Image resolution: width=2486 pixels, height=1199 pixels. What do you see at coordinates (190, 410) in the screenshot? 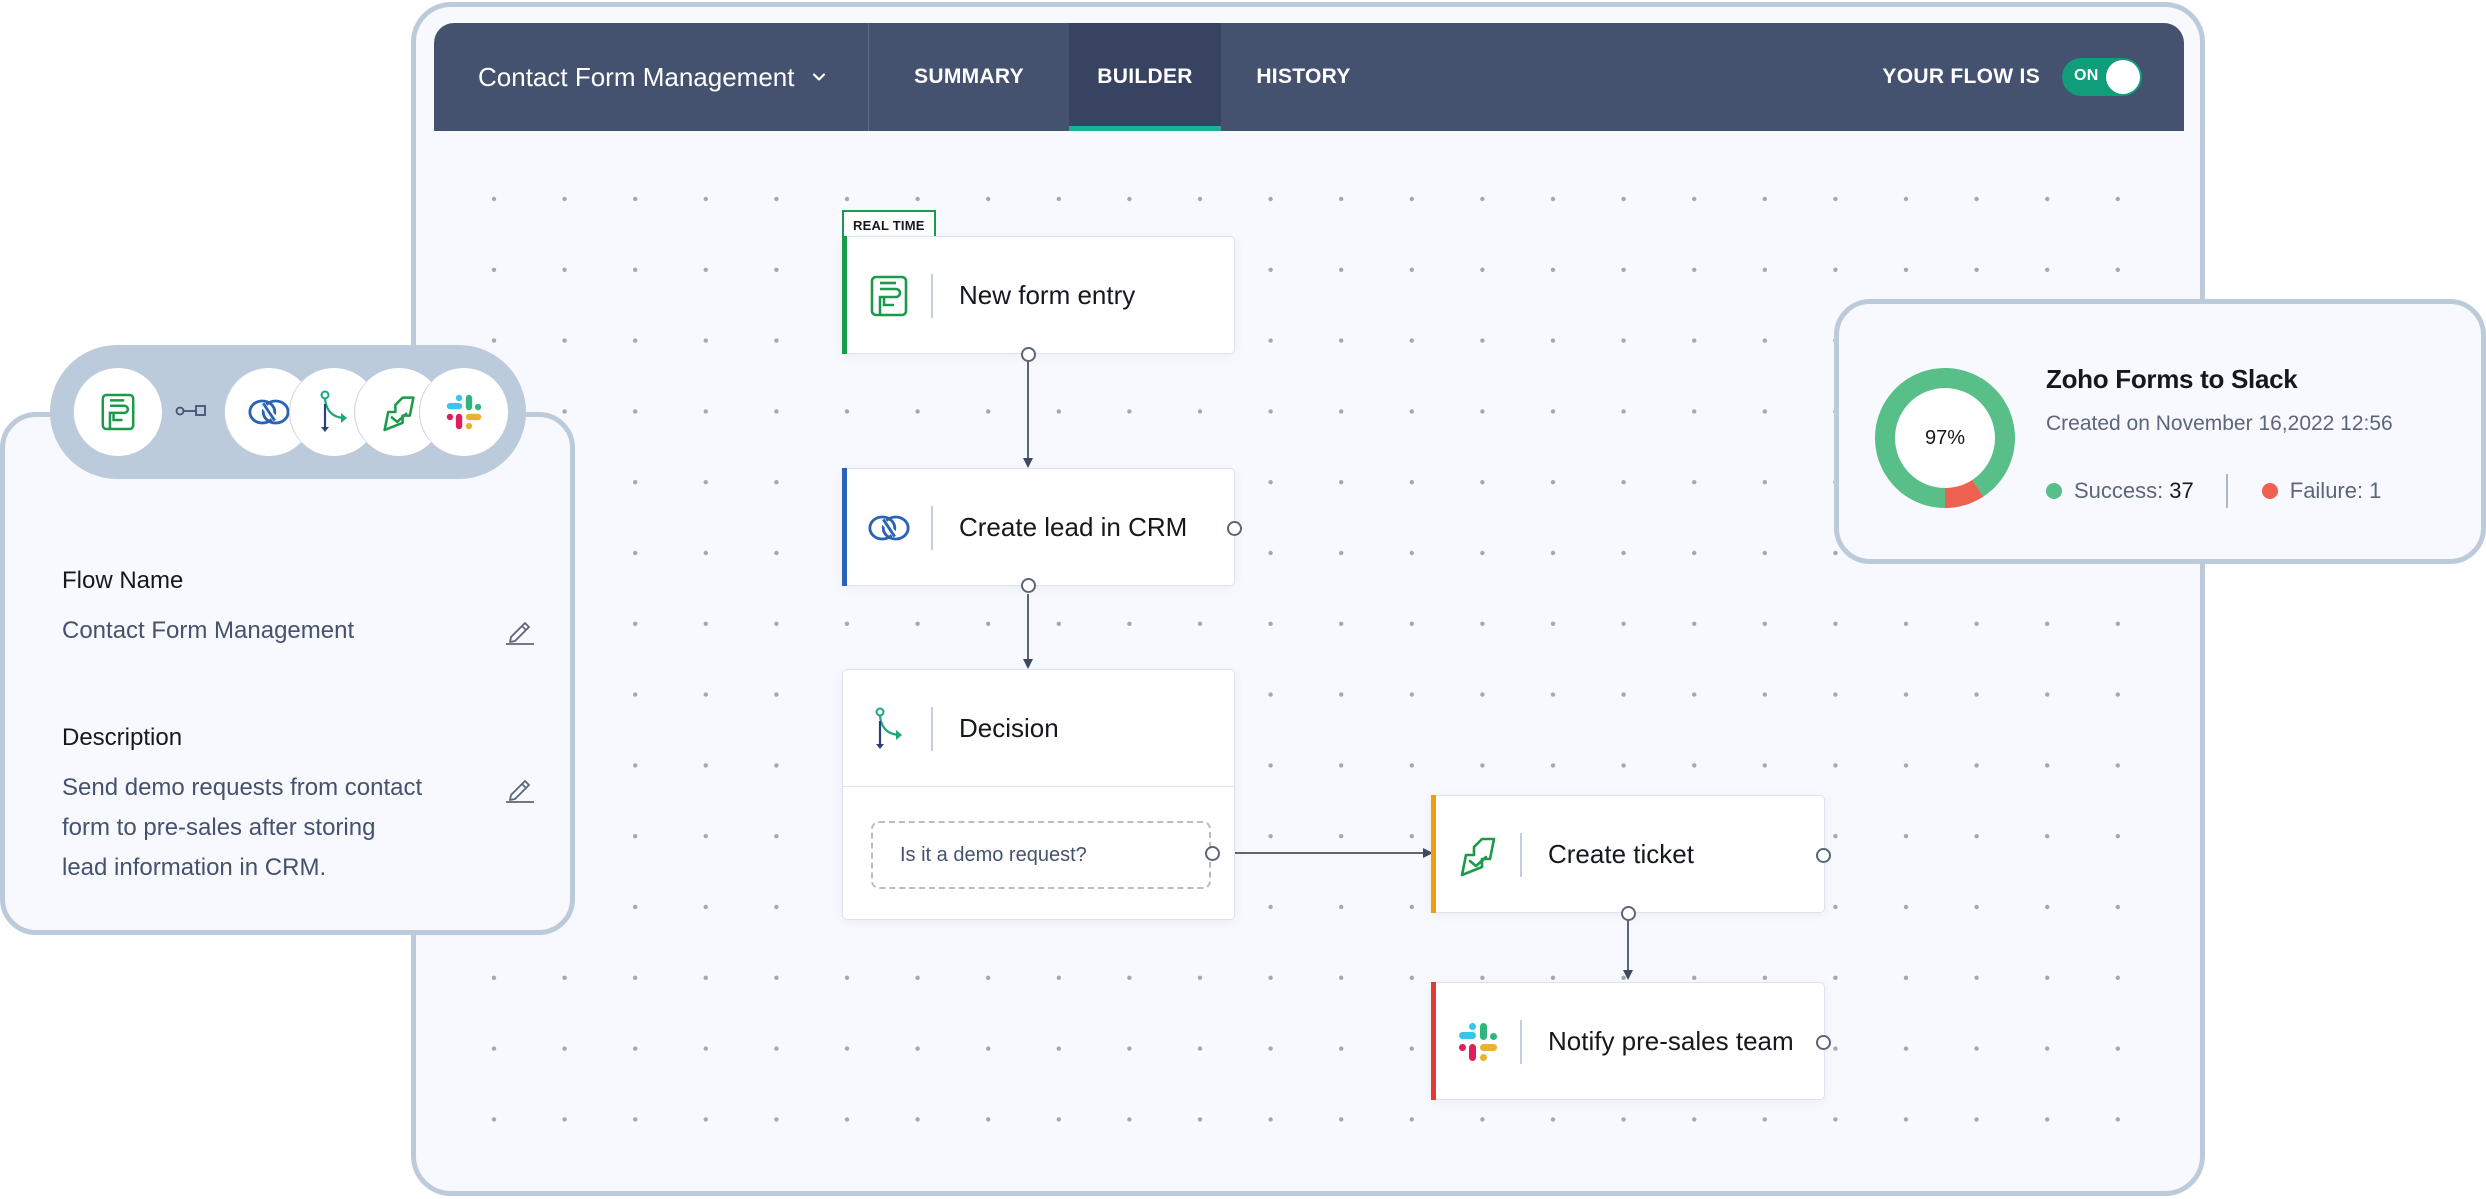
I see `connector-icon` at bounding box center [190, 410].